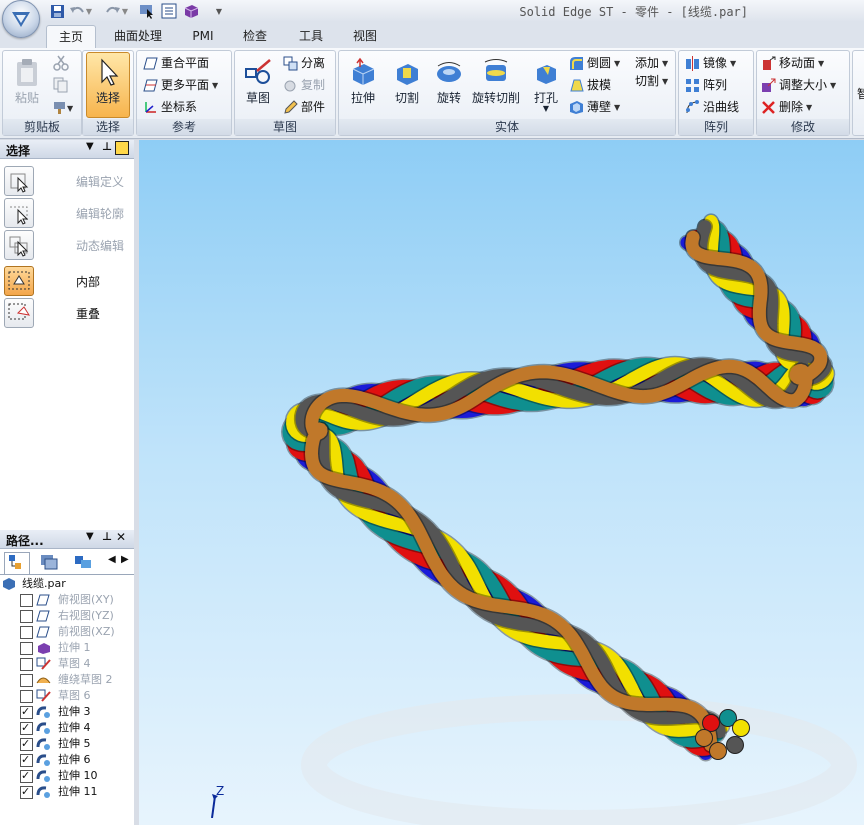 This screenshot has width=864, height=825. What do you see at coordinates (365, 36) in the screenshot?
I see `tab-view: 视图` at bounding box center [365, 36].